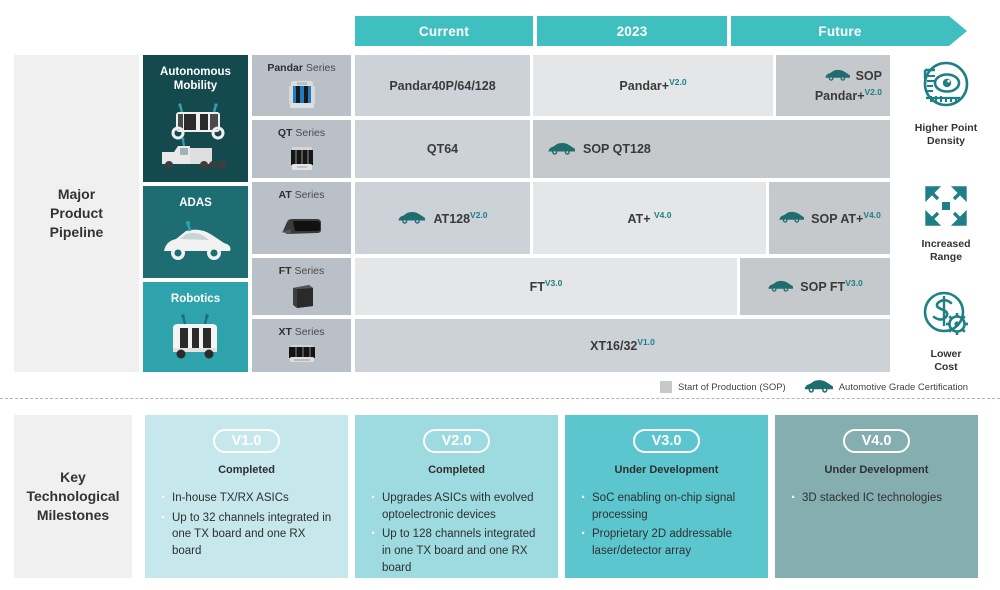  Describe the element at coordinates (946, 134) in the screenshot. I see `benefit-label: Higher Point Density` at that location.